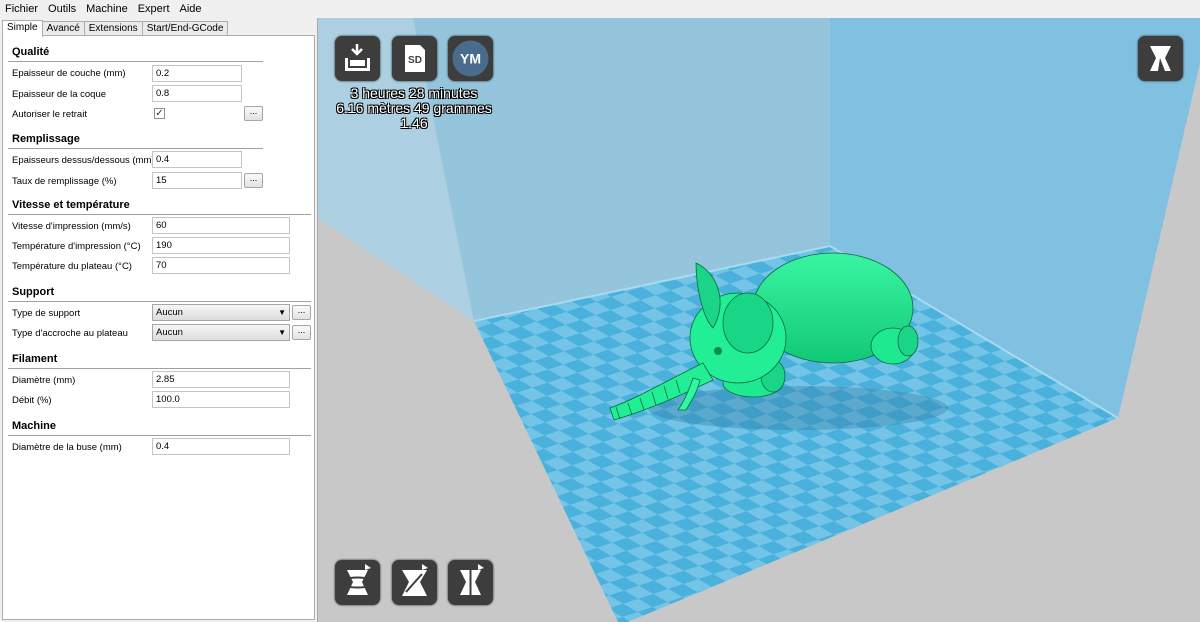 The width and height of the screenshot is (1200, 622). Describe the element at coordinates (414, 93) in the screenshot. I see `print-time: 3 heures 28 minutes` at that location.